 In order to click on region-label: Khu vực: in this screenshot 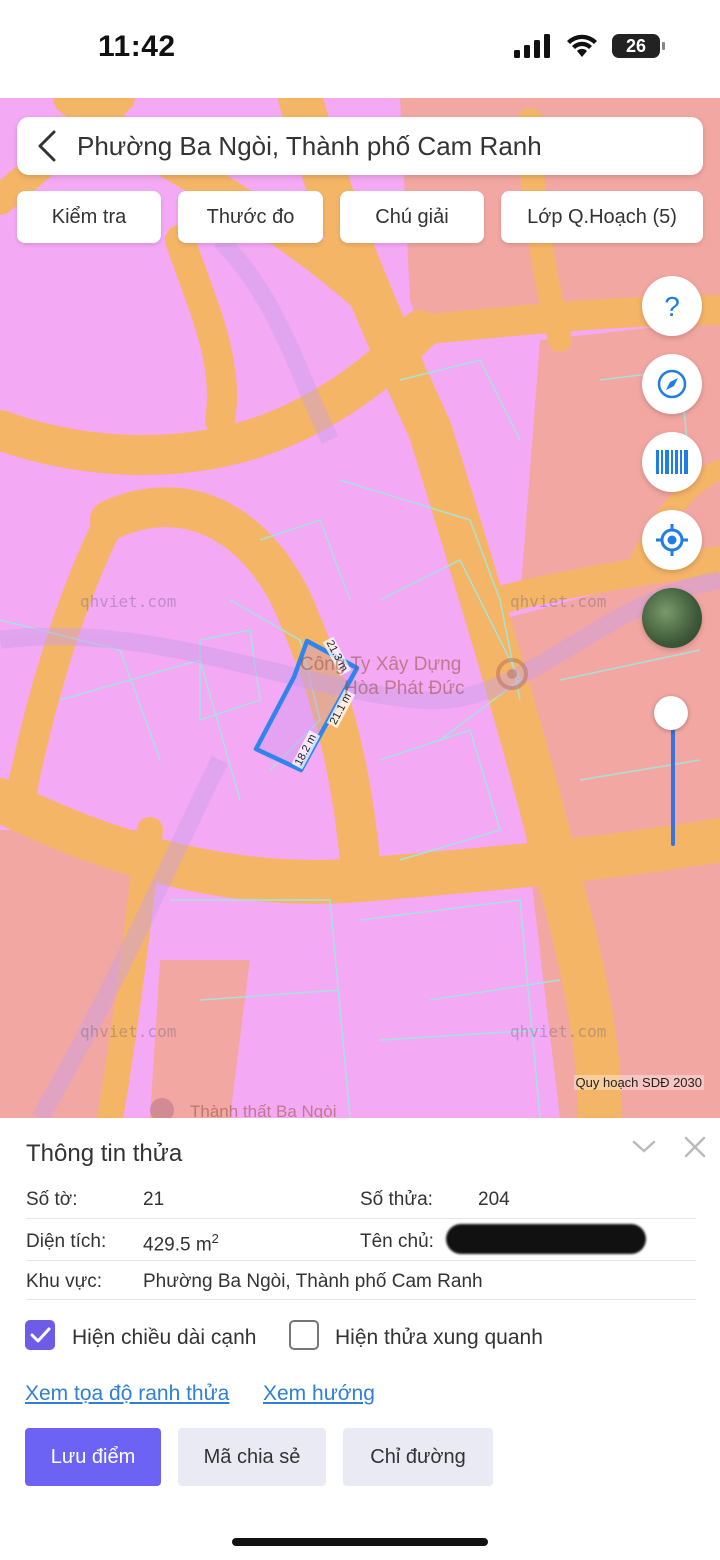, I will do `click(64, 1281)`.